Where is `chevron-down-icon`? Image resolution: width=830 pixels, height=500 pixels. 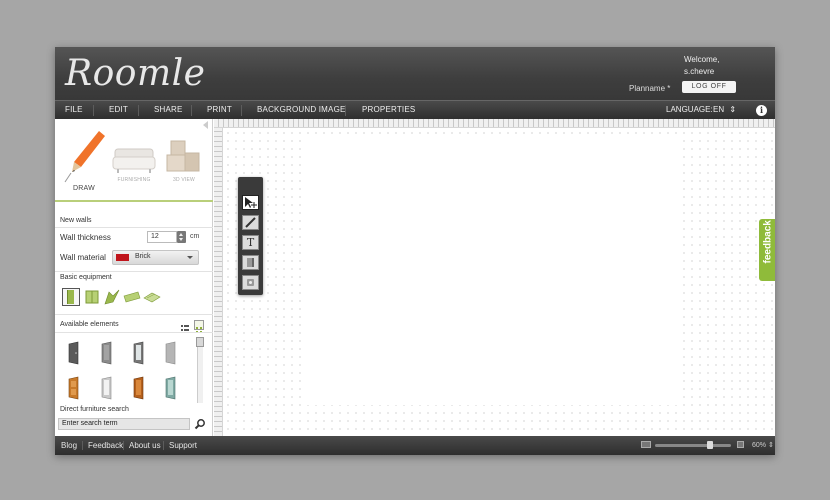 chevron-down-icon is located at coordinates (190, 257).